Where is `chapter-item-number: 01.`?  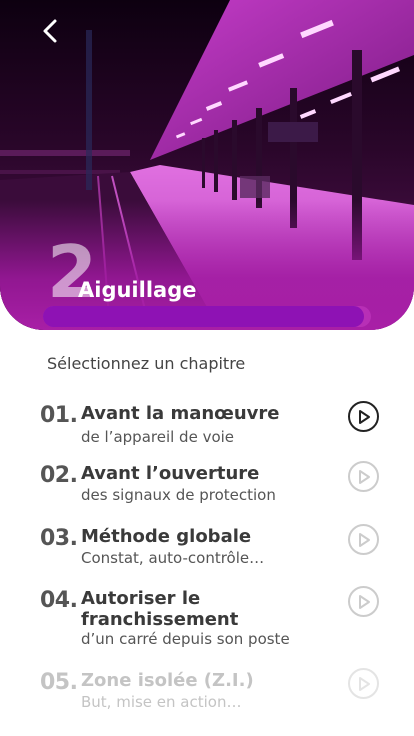 chapter-item-number: 01. is located at coordinates (59, 415).